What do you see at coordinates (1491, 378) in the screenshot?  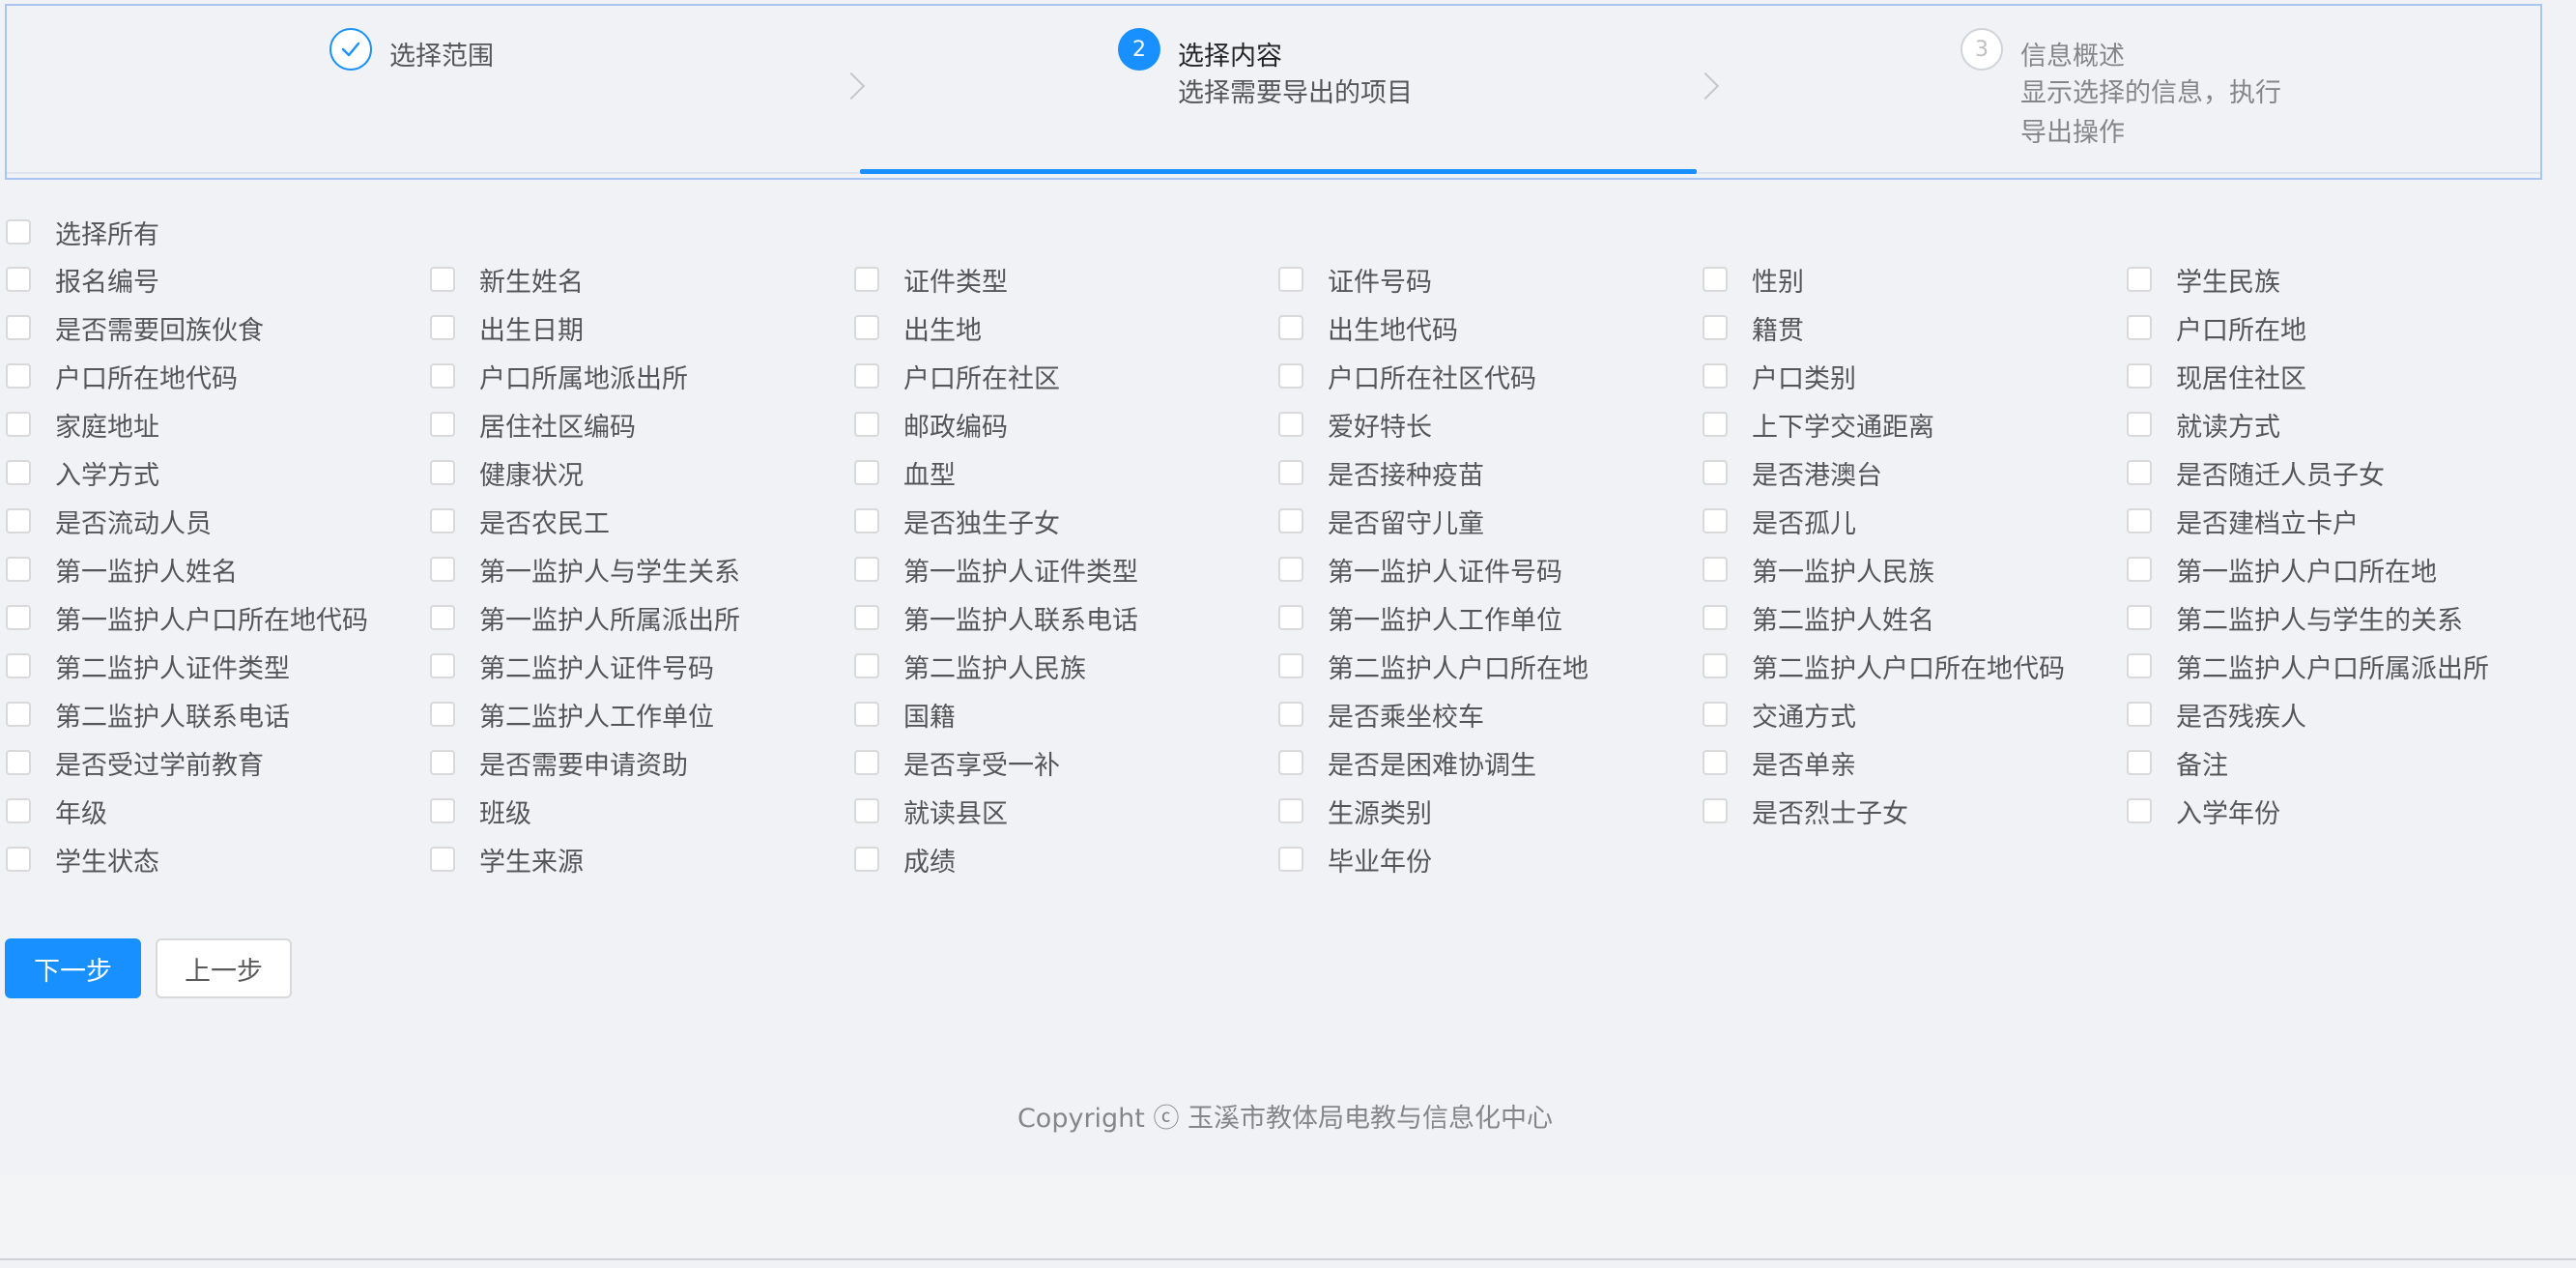 I see `field-checkbox: 户口所在社区代码` at bounding box center [1491, 378].